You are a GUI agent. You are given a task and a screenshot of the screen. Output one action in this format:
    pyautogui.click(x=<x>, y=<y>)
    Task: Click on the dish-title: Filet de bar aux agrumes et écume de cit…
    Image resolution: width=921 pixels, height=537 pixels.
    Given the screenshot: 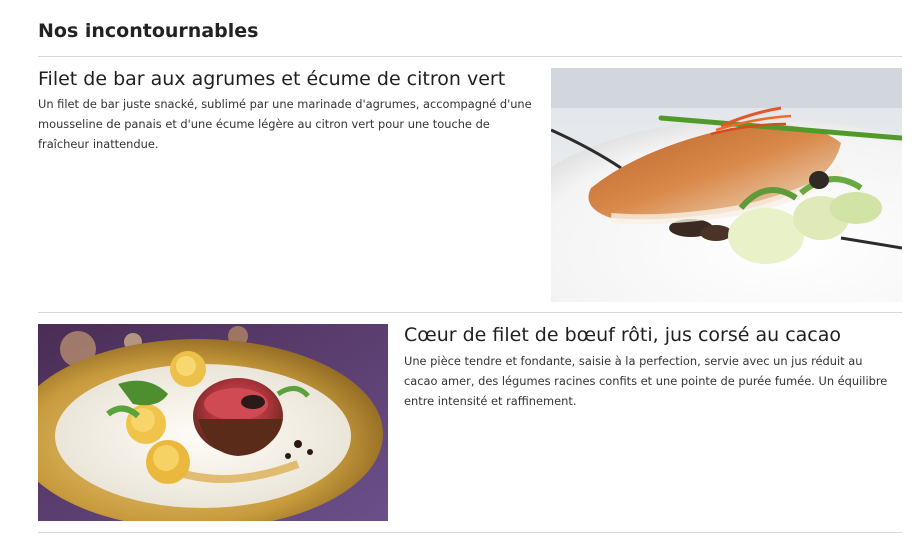 What is the action you would take?
    pyautogui.click(x=272, y=79)
    